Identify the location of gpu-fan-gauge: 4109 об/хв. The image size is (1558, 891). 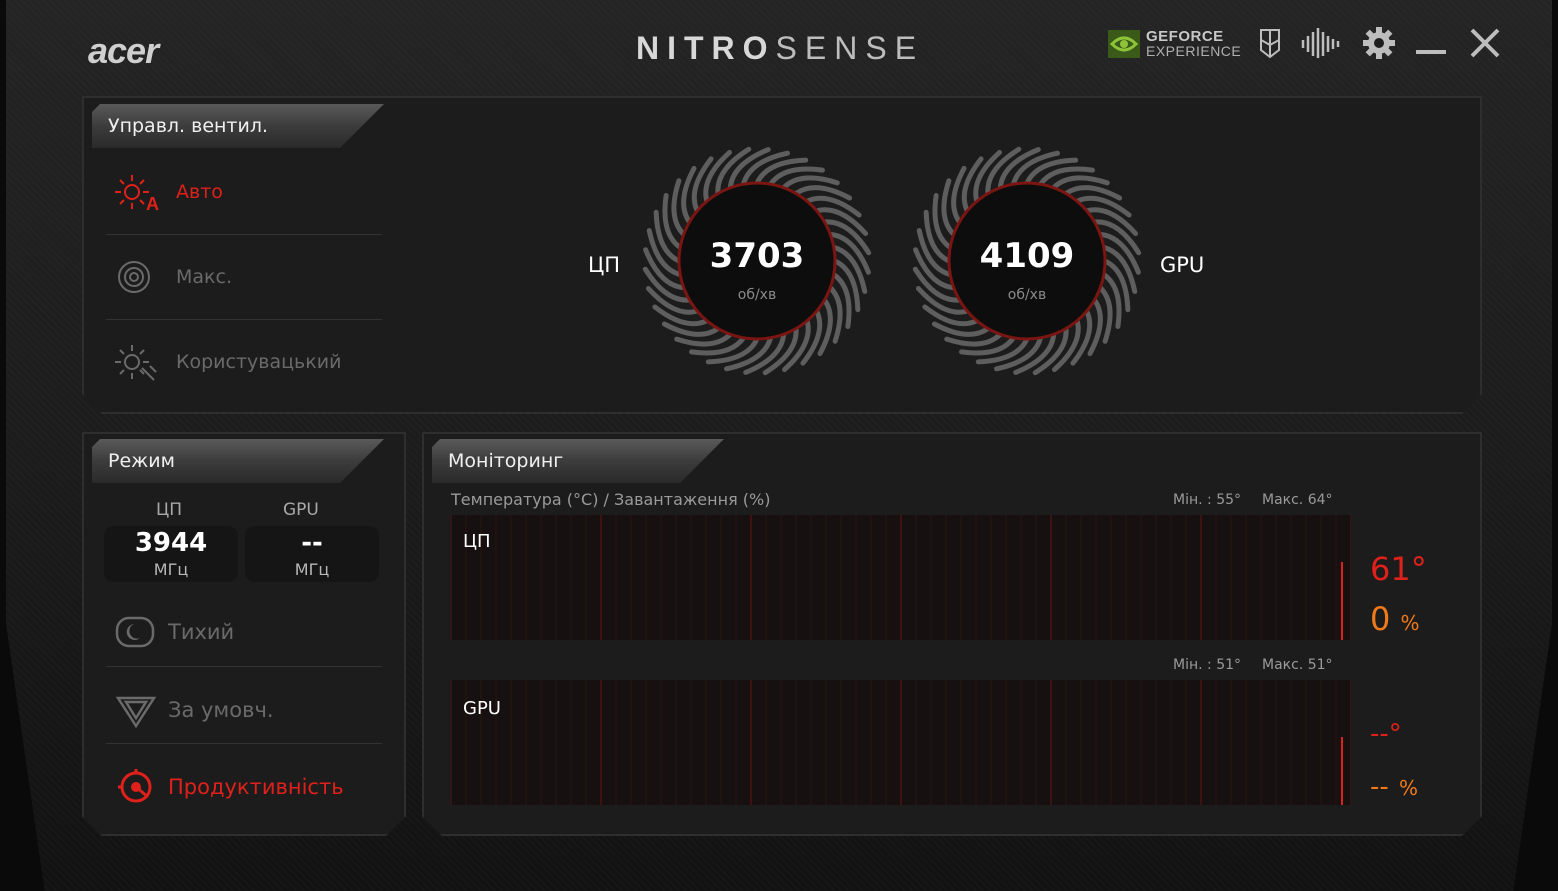
(1027, 261).